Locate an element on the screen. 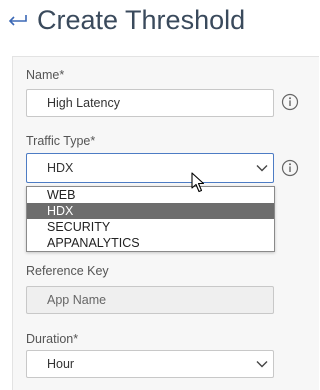  traffic-type-dropdown-list: WEB HDX SECURITY APPANALYTICS is located at coordinates (150, 219).